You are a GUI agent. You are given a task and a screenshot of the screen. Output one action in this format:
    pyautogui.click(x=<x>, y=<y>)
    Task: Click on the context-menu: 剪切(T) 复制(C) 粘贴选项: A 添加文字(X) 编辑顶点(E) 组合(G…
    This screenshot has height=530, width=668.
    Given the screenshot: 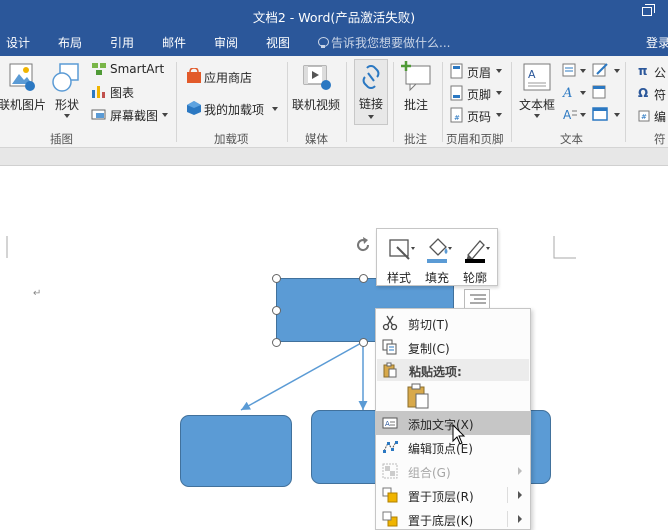 What is the action you would take?
    pyautogui.click(x=453, y=419)
    